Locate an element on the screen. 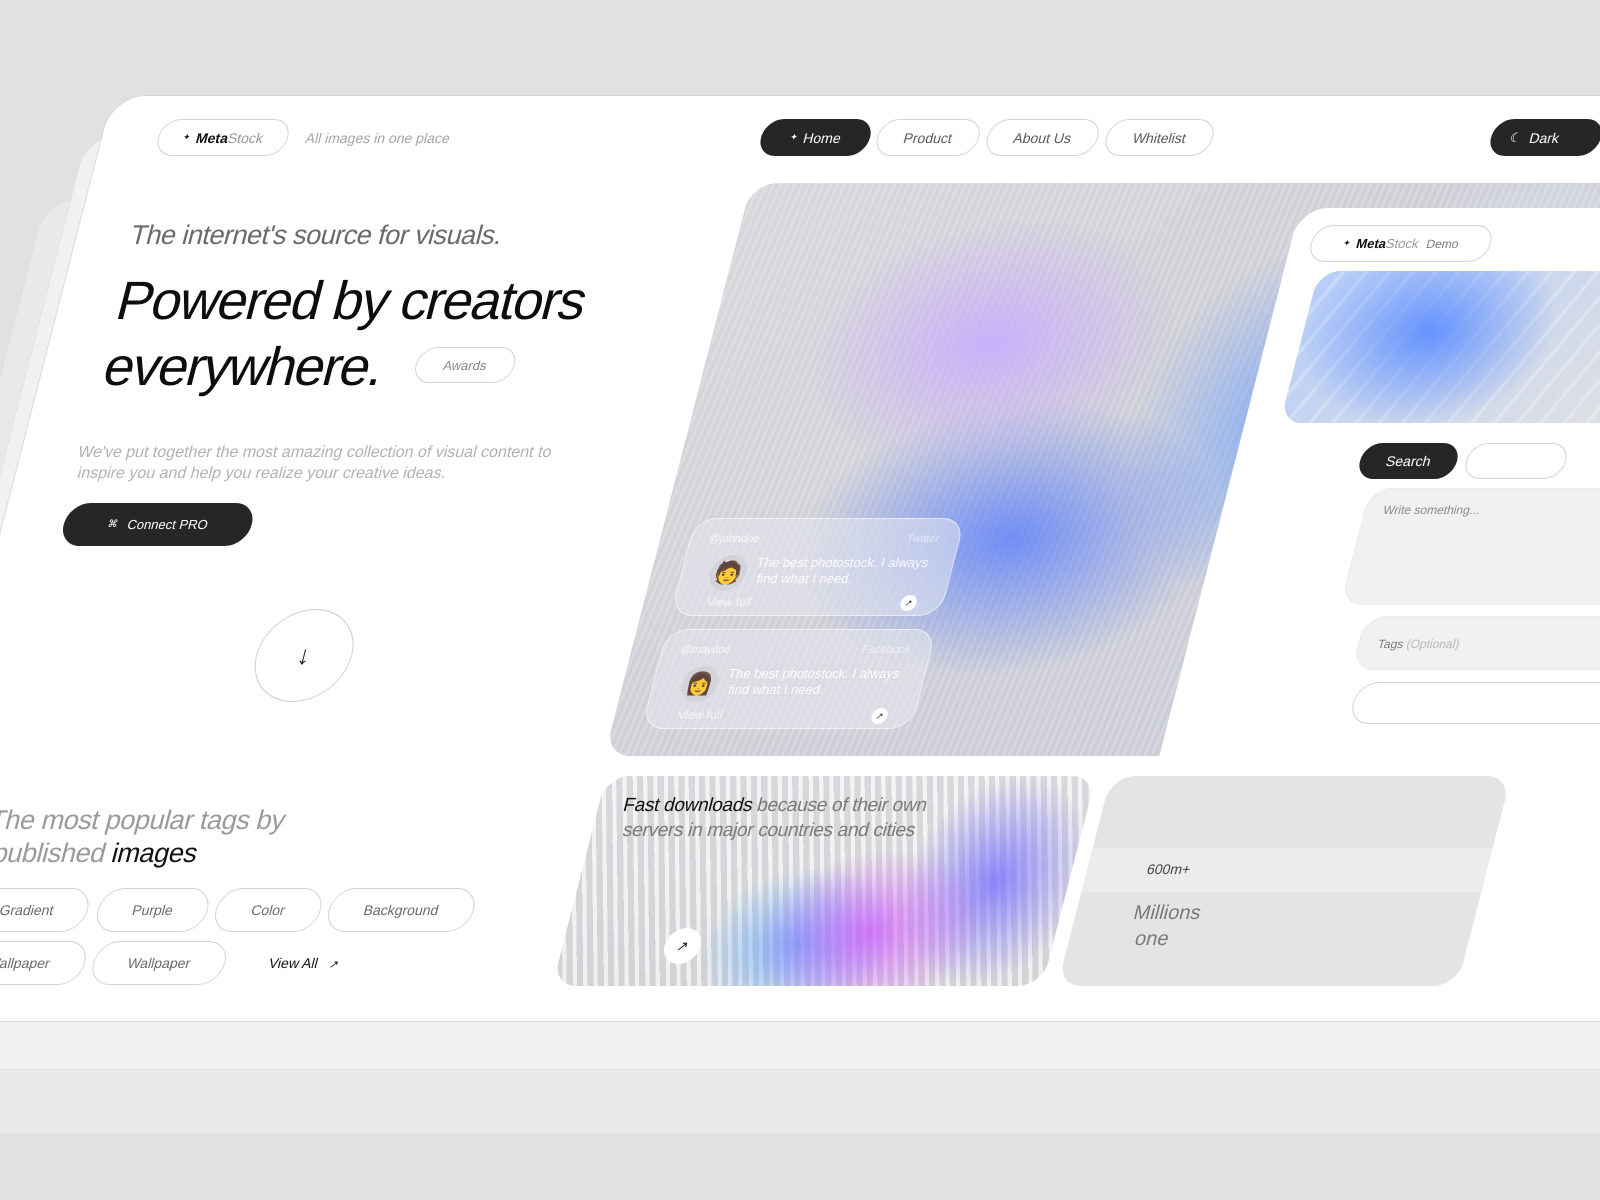  stats-caption-line2: one is located at coordinates (1152, 939).